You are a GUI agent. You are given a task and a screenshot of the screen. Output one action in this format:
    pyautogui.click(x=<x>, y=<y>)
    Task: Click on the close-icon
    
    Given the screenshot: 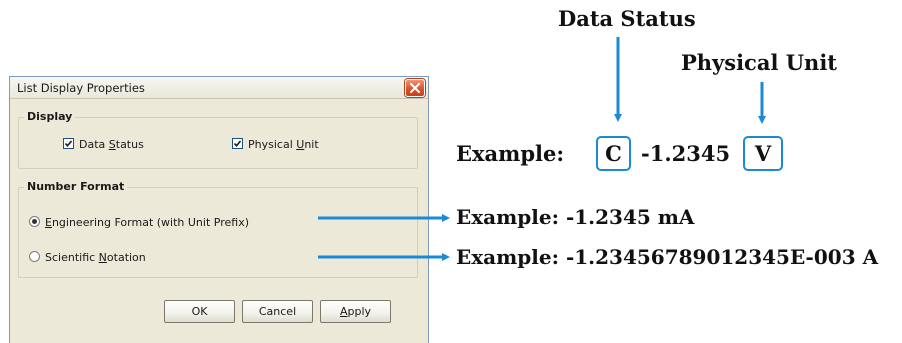 What is the action you would take?
    pyautogui.click(x=415, y=88)
    